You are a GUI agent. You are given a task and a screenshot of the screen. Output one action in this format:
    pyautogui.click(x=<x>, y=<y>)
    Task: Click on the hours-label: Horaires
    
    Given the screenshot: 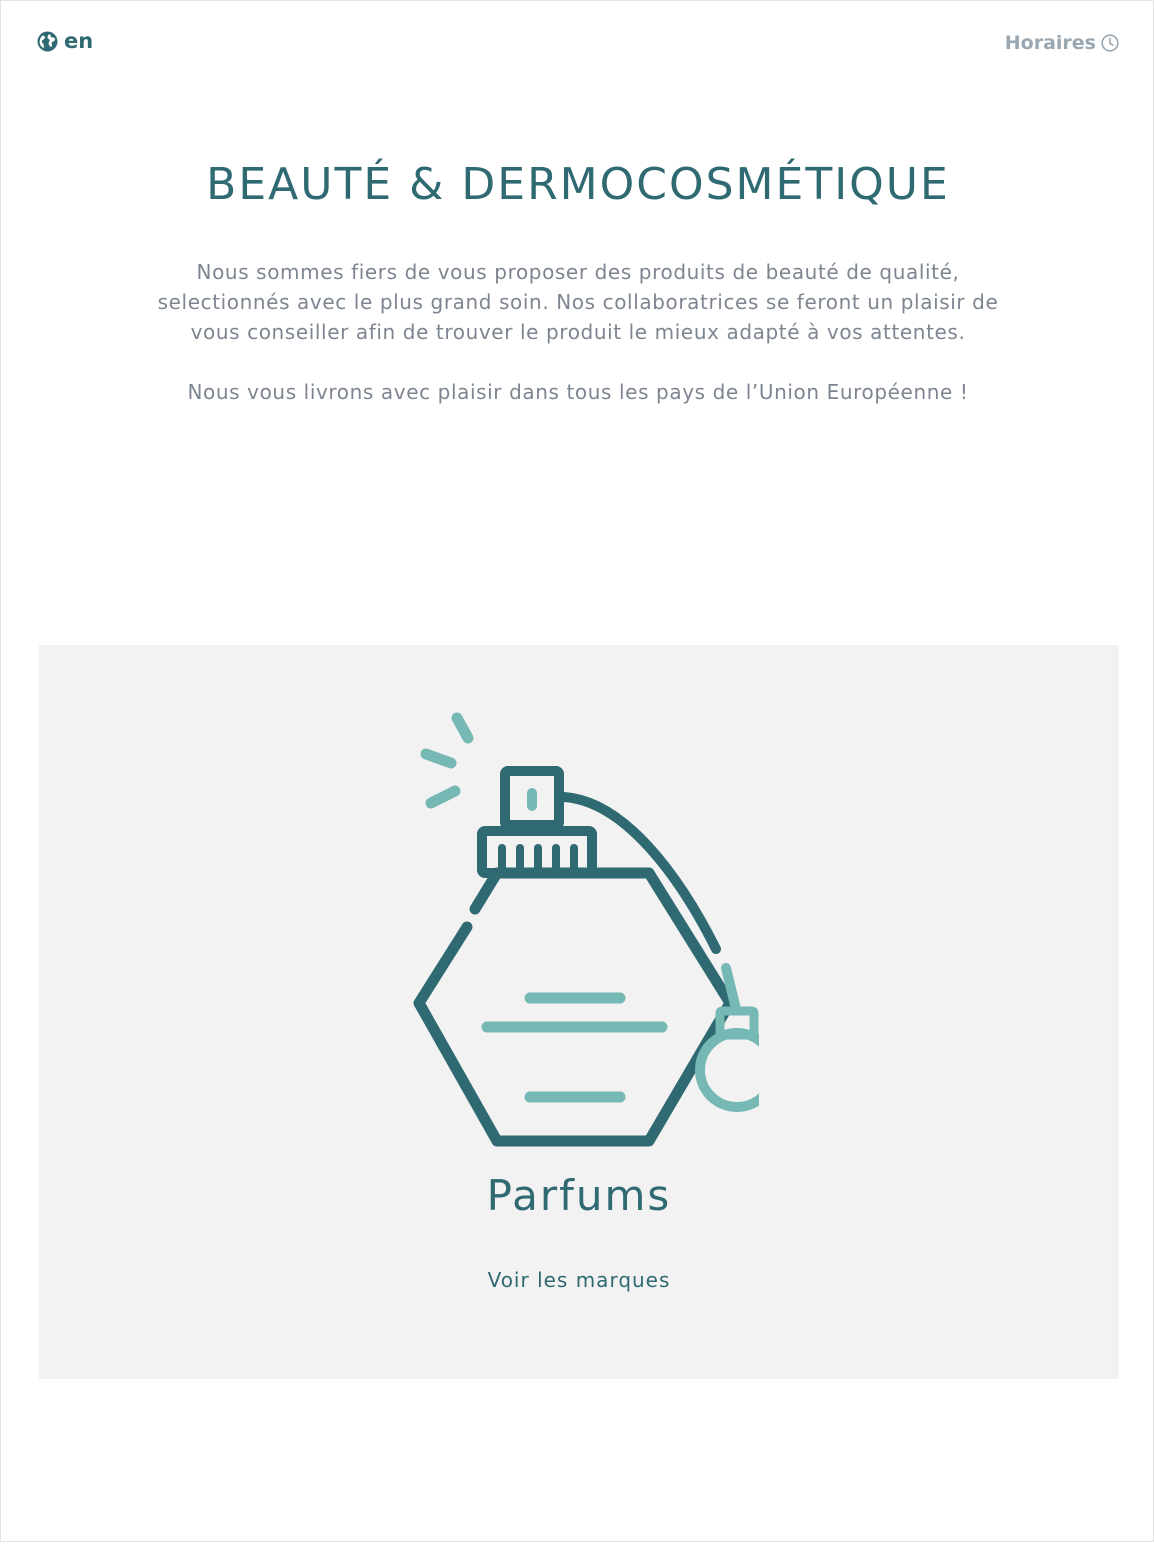 What is the action you would take?
    pyautogui.click(x=1050, y=43)
    